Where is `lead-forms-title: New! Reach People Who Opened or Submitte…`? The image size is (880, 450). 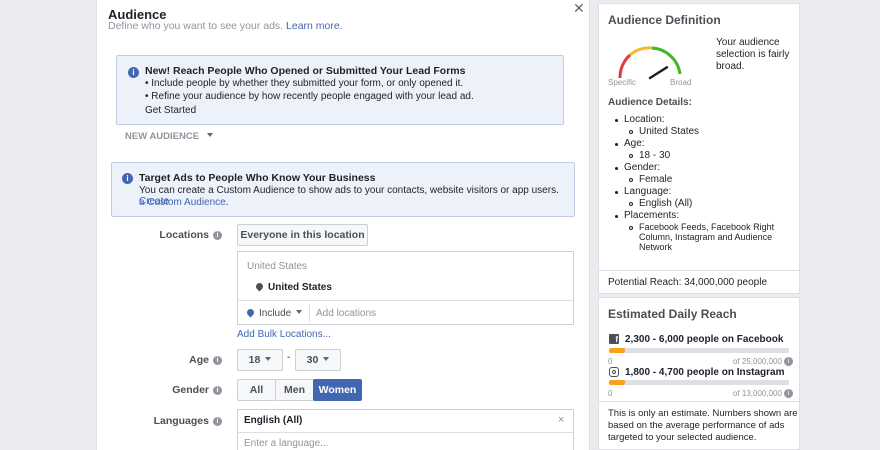
lead-forms-title: New! Reach People Who Opened or Submitte… is located at coordinates (305, 71).